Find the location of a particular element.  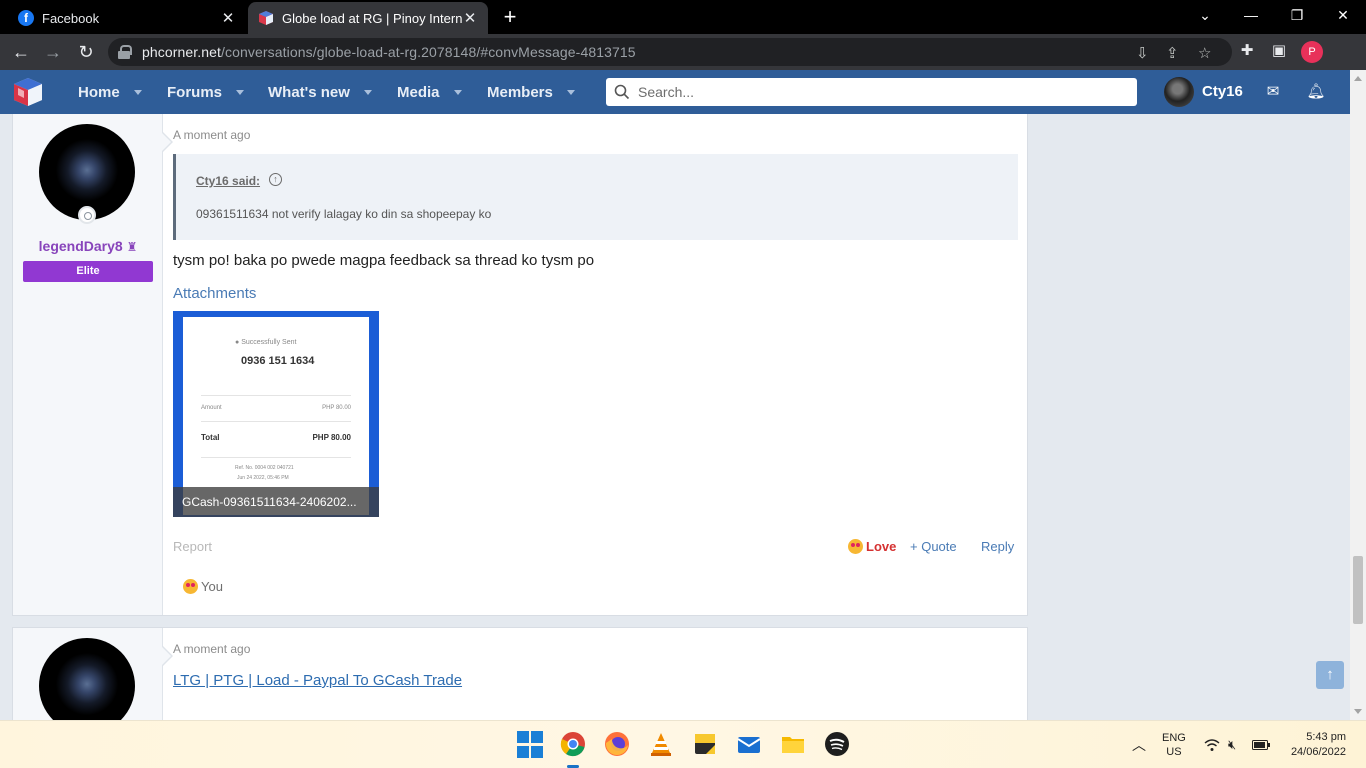

attachments-title: Attachments is located at coordinates (215, 293).